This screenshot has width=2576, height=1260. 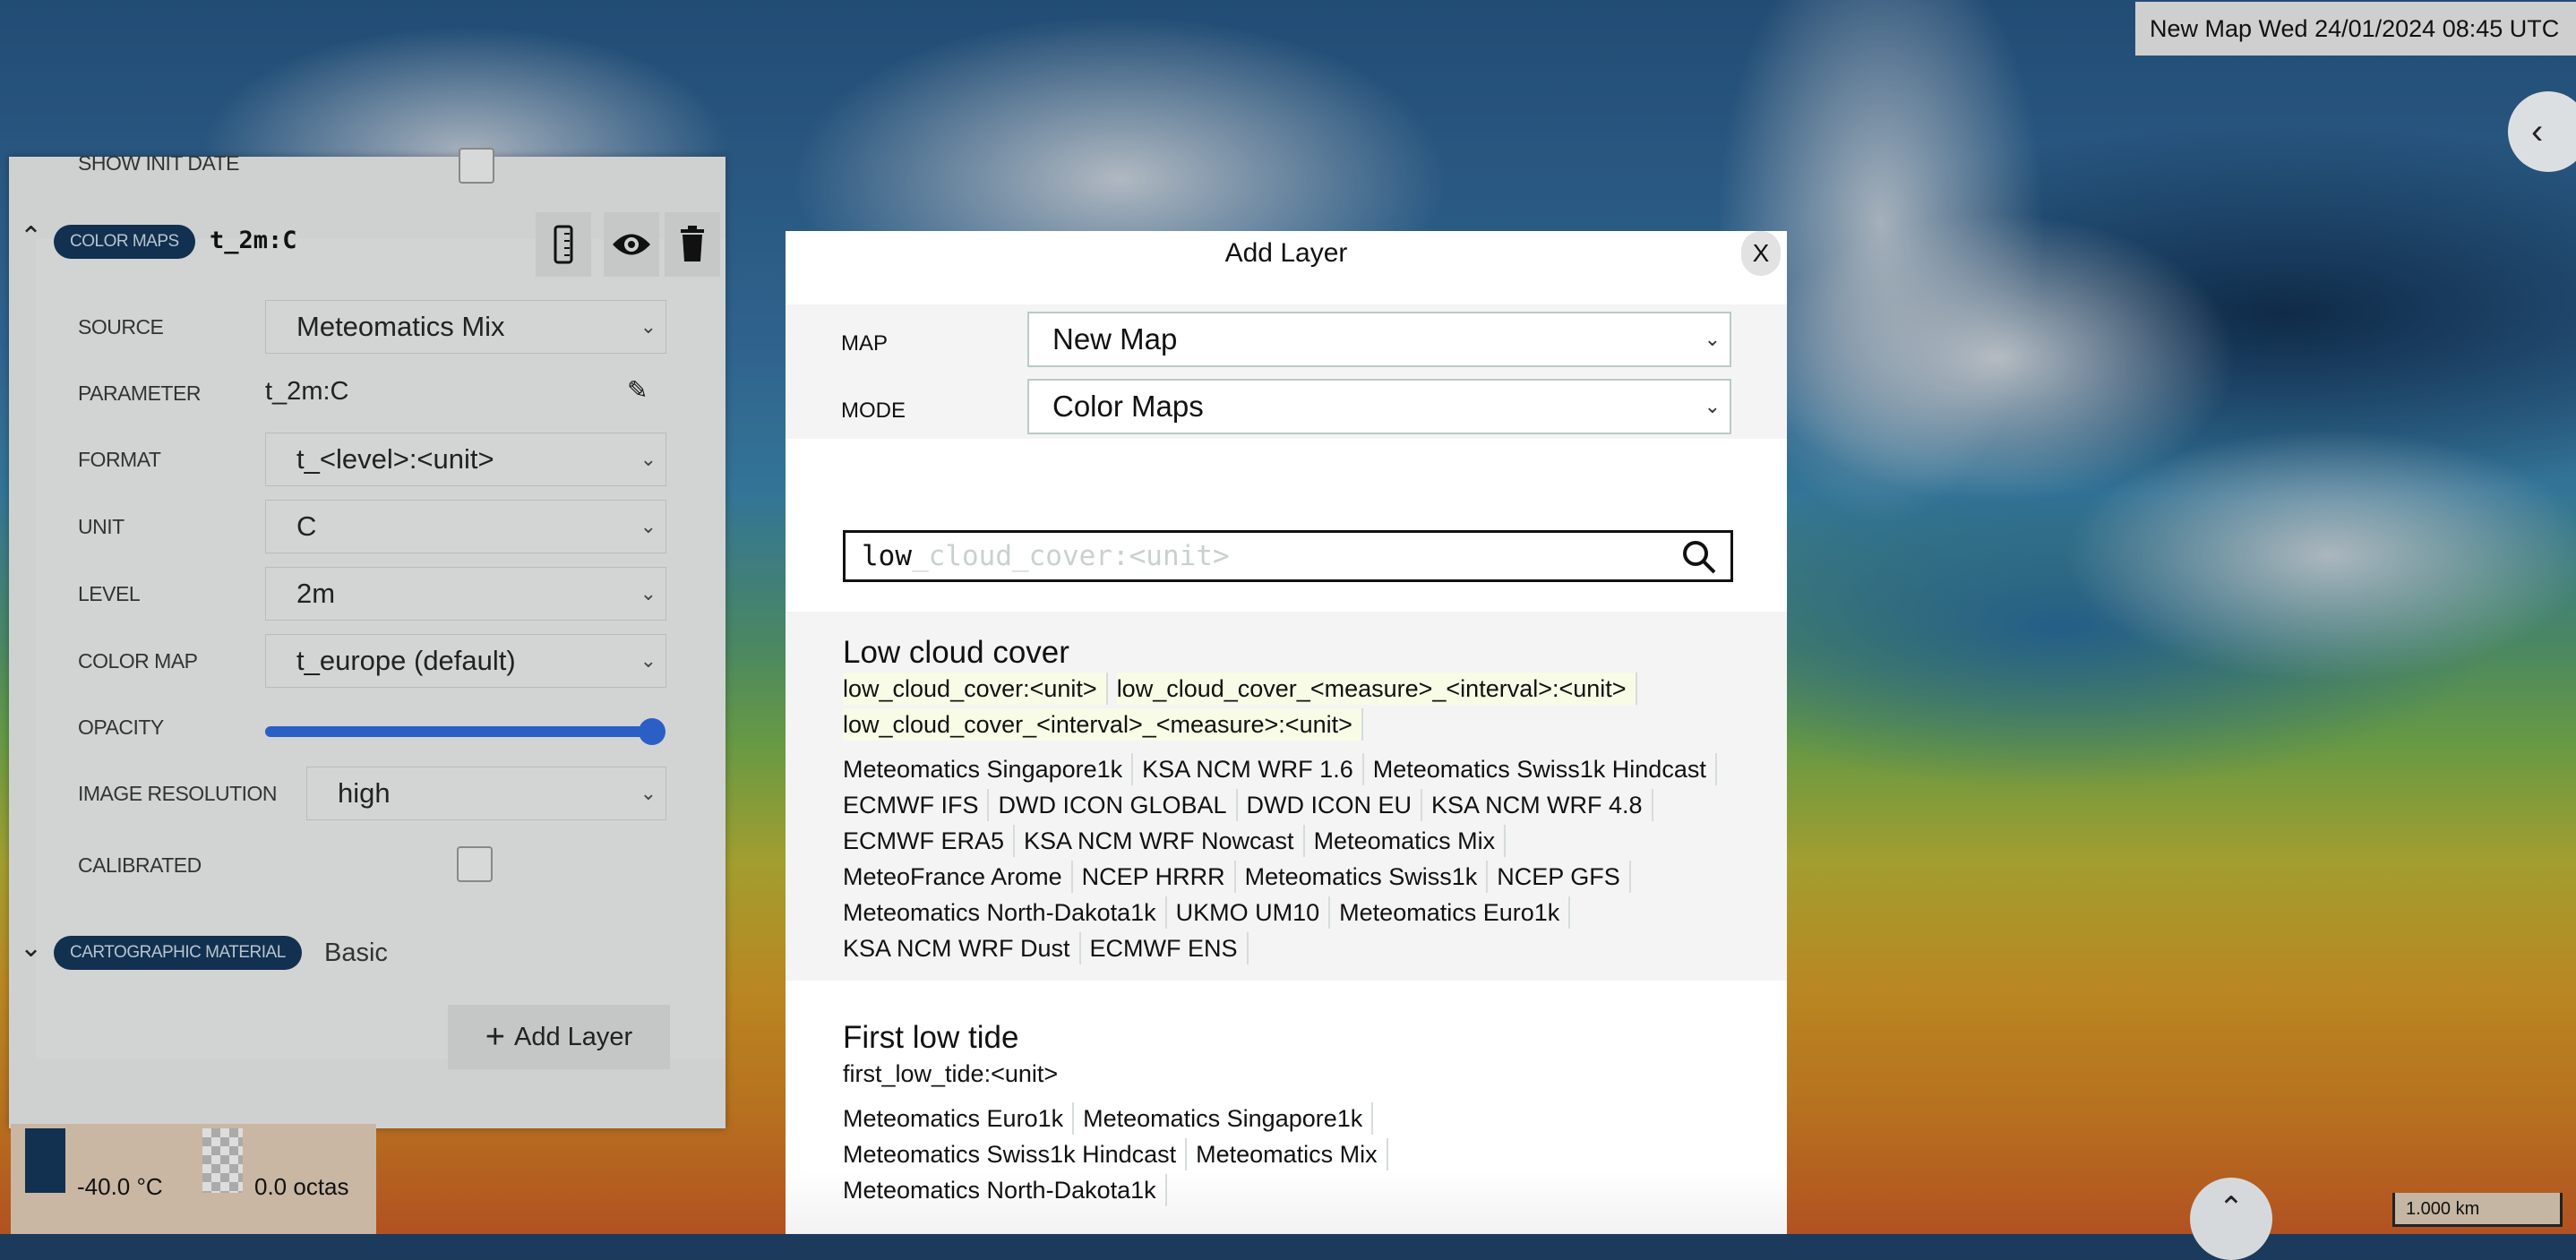 I want to click on source-option: KSA NCM WRF 4.8, so click(x=1542, y=805).